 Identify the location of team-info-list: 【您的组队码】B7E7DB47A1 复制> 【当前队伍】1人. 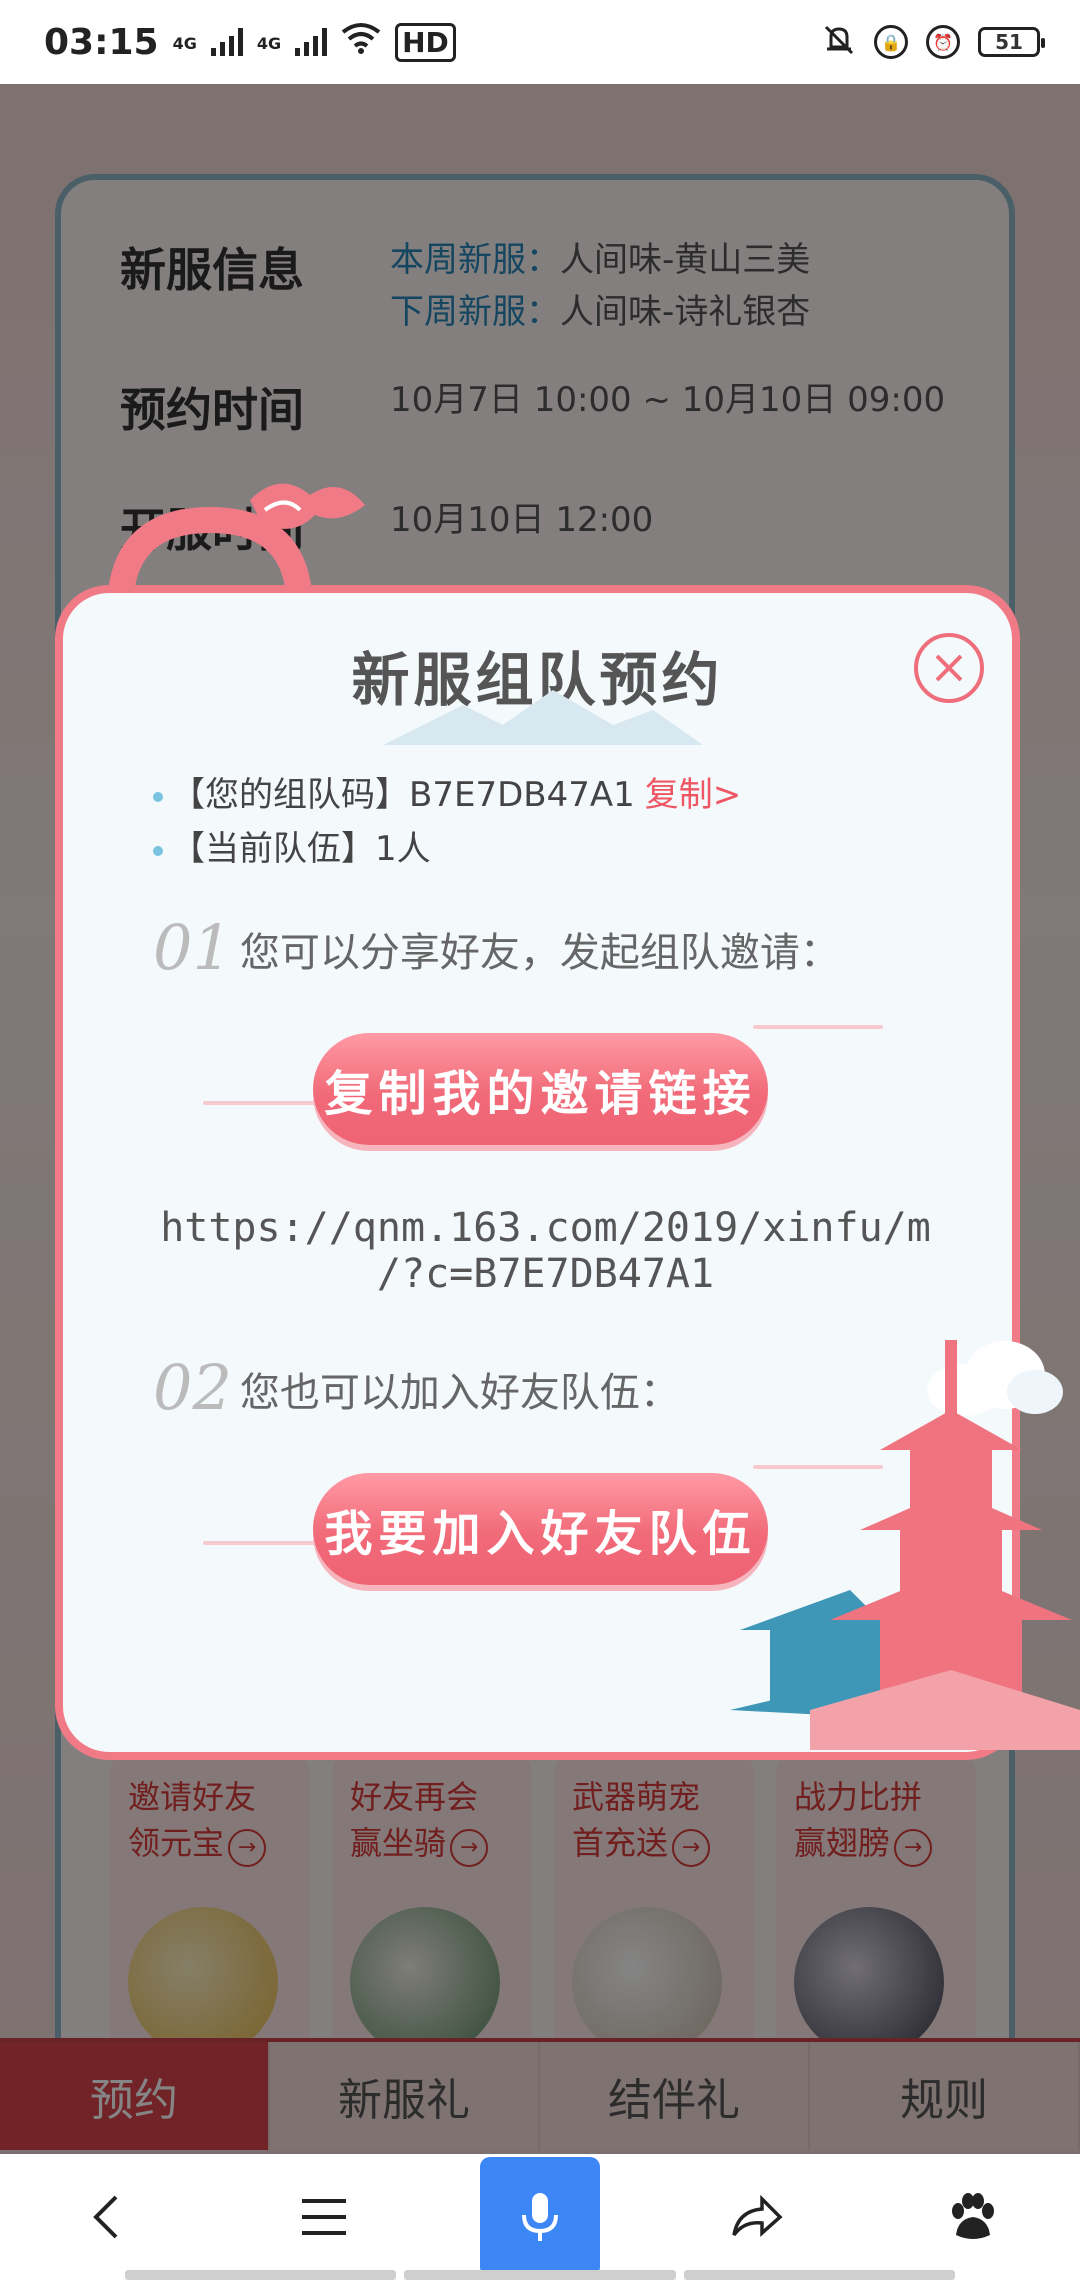
(447, 822).